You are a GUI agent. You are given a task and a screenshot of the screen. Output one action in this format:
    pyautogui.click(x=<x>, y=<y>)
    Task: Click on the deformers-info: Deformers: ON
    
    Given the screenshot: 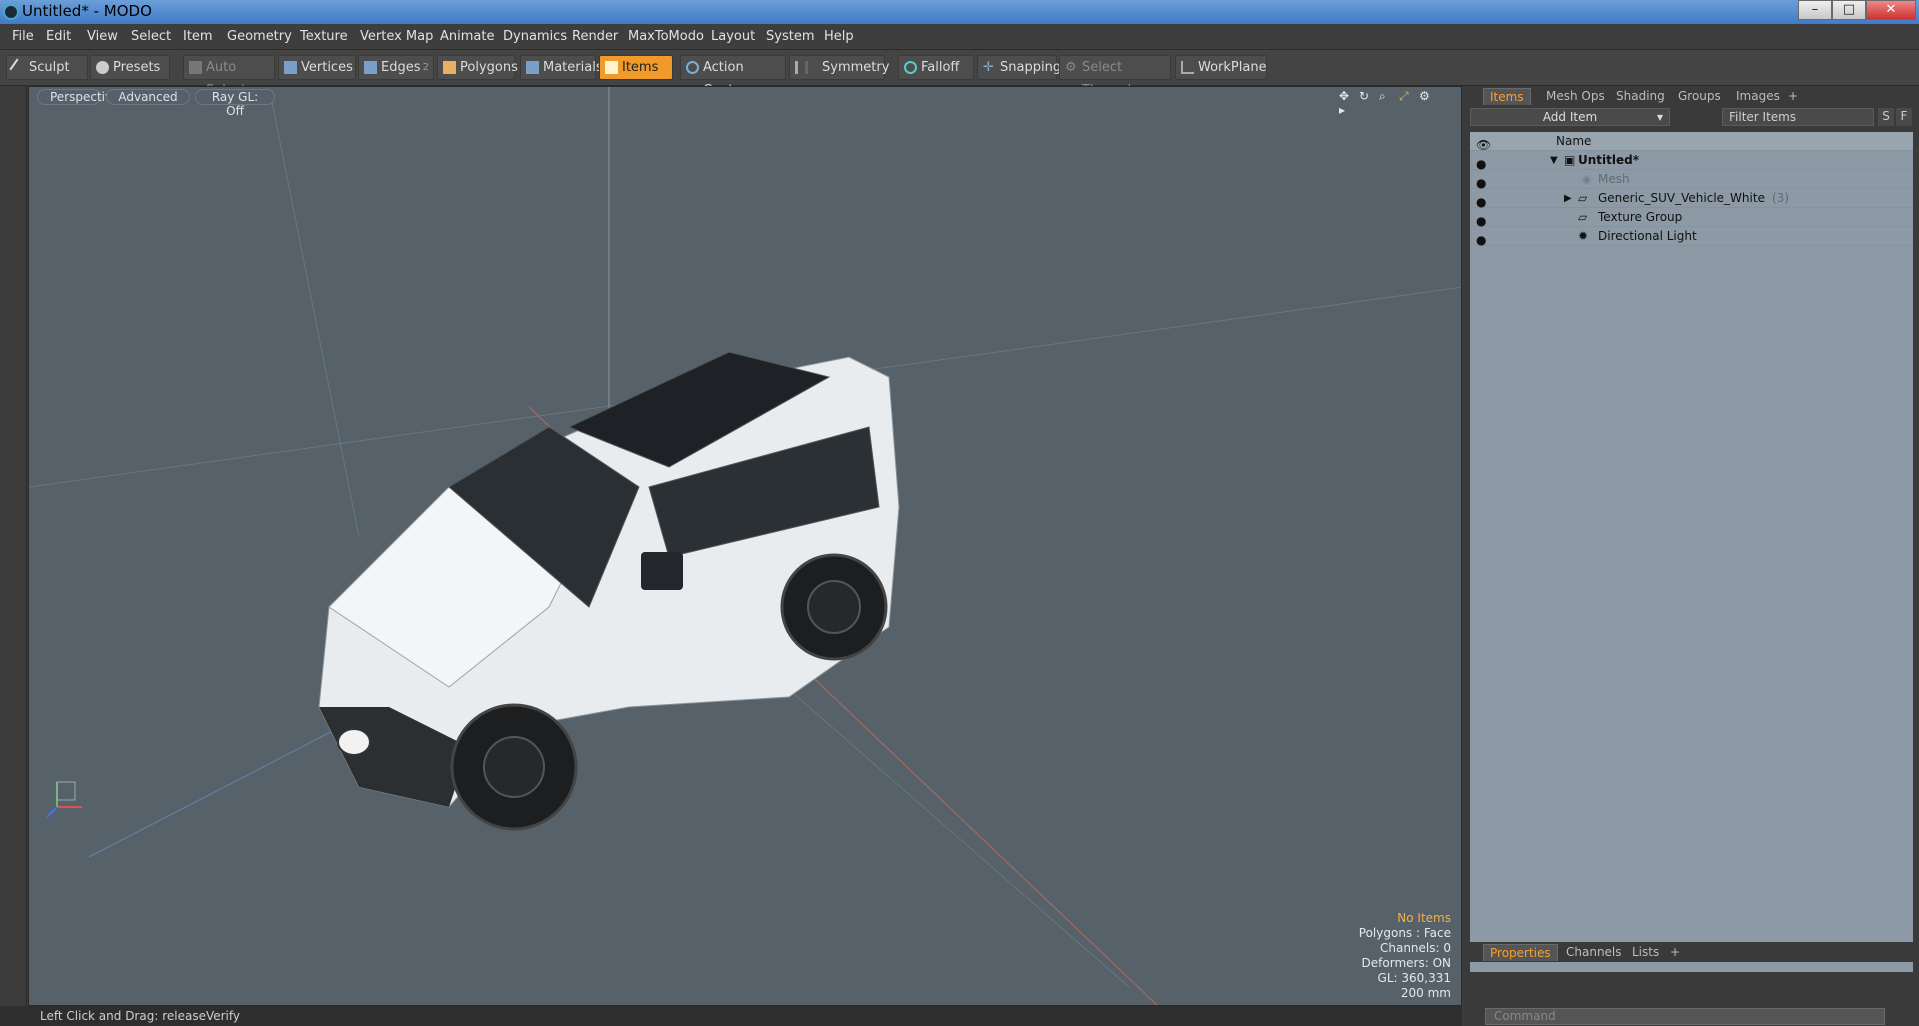 What is the action you would take?
    pyautogui.click(x=1406, y=963)
    